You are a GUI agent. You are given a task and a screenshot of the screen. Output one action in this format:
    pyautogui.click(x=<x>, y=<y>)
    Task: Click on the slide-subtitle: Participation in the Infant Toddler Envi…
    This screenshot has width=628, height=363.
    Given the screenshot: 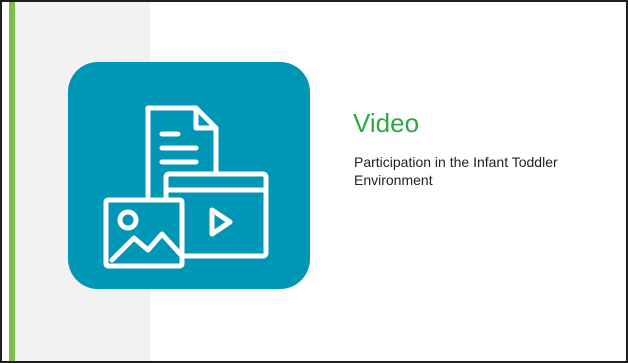 What is the action you would take?
    pyautogui.click(x=456, y=171)
    